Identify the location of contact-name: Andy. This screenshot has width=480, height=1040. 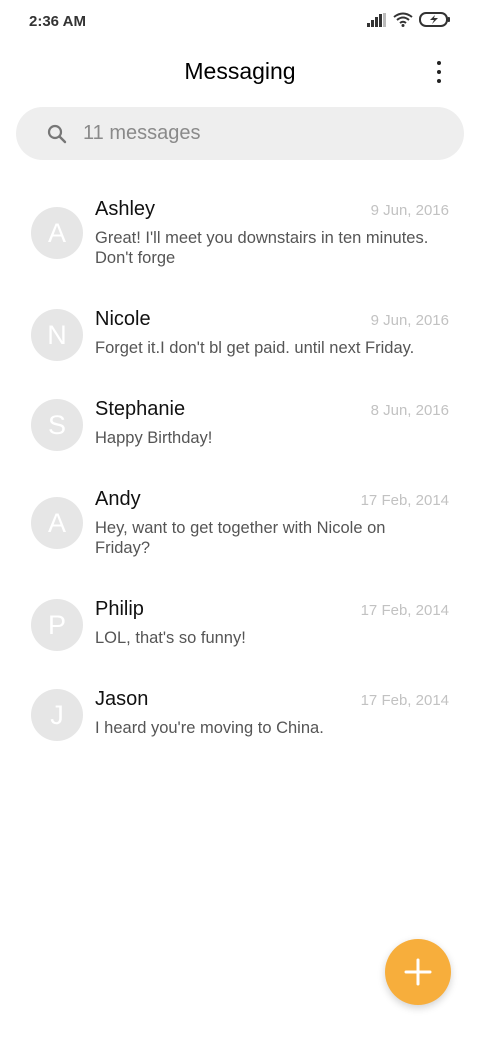
(118, 499).